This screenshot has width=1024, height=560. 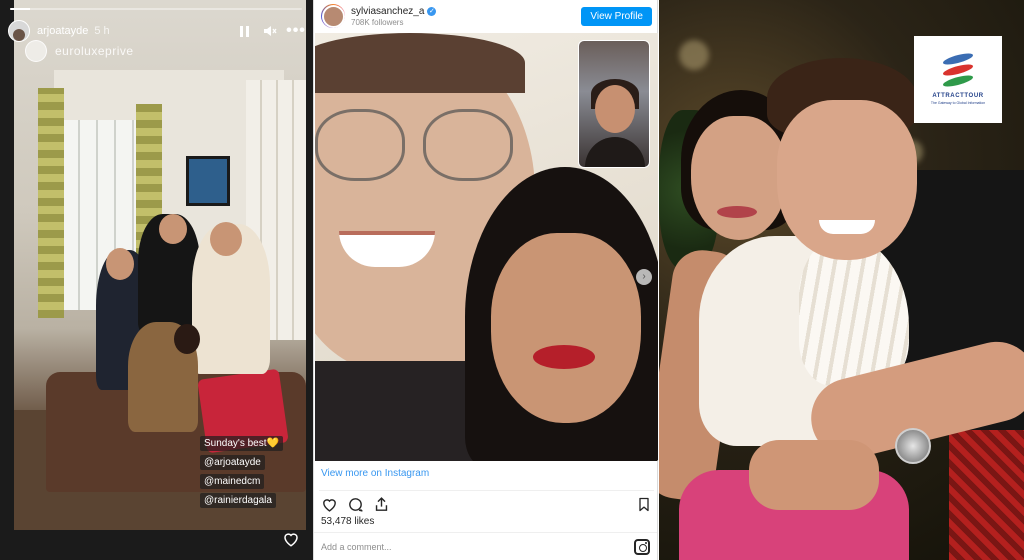 I want to click on comment-bar, so click(x=485, y=546).